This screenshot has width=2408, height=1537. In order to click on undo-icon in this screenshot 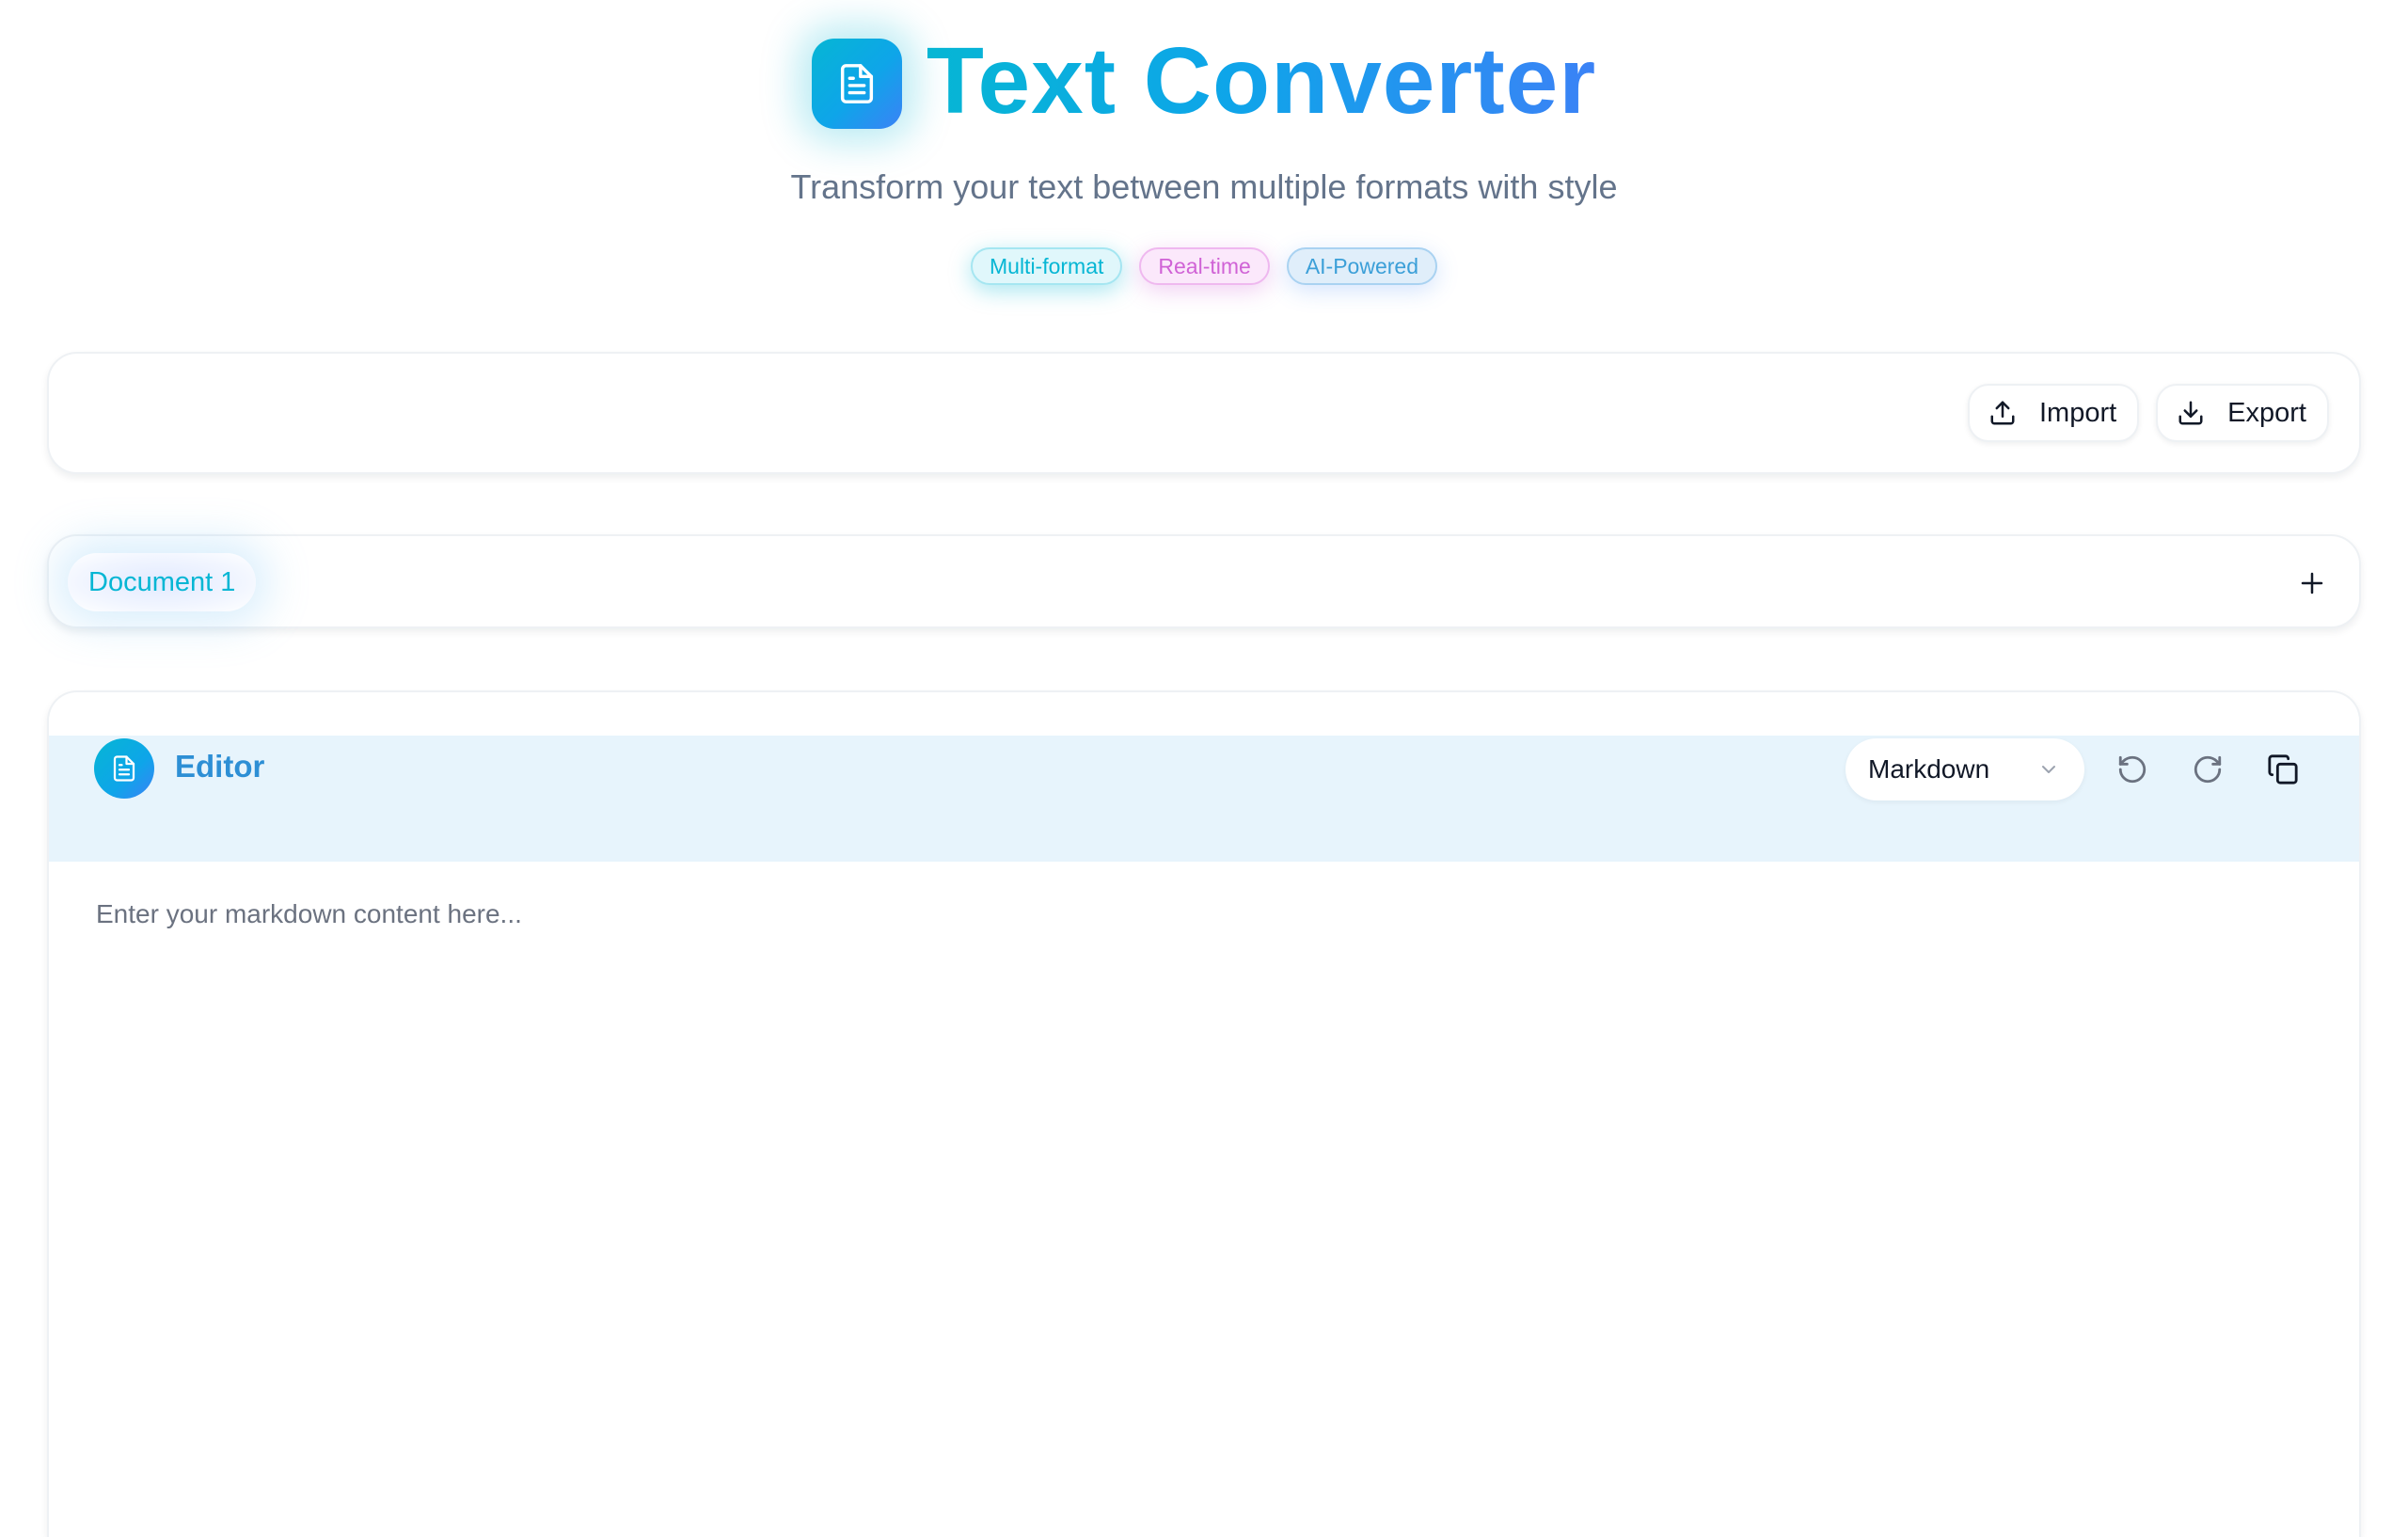, I will do `click(2133, 769)`.